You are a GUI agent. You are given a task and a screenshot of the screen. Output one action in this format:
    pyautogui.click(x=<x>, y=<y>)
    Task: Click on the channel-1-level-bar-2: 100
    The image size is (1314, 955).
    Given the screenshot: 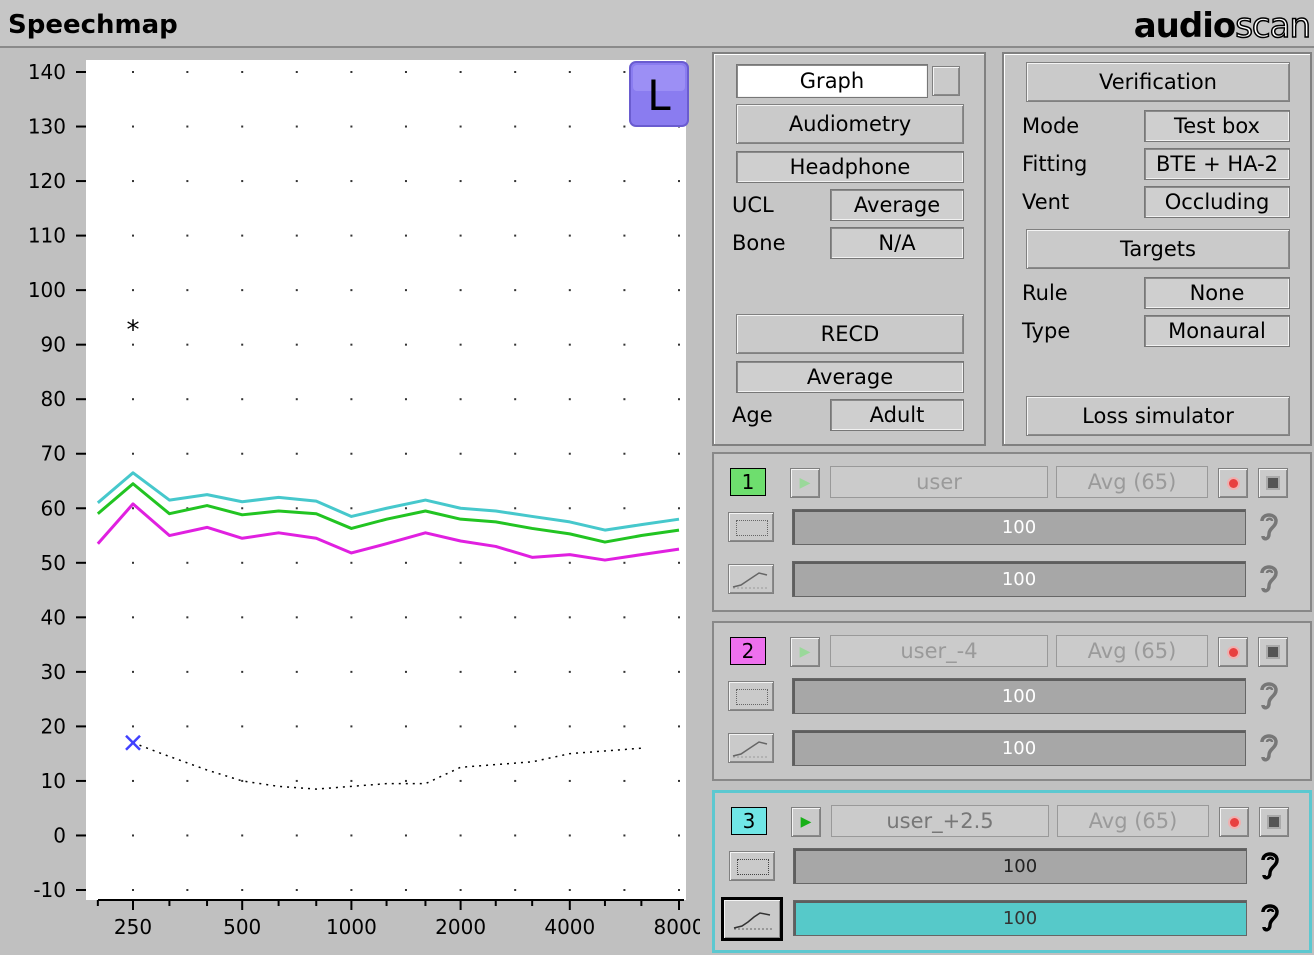 What is the action you would take?
    pyautogui.click(x=1019, y=579)
    